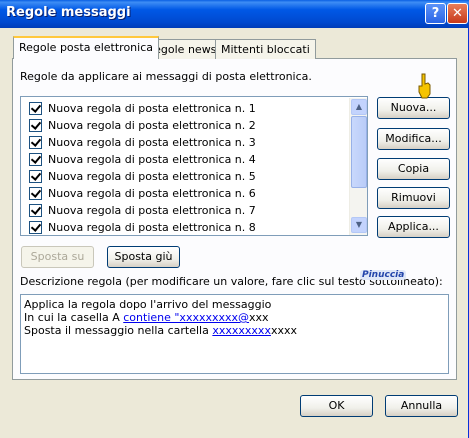 This screenshot has width=469, height=438. What do you see at coordinates (86, 47) in the screenshot?
I see `tab-mail-rules: Regole posta elettronica` at bounding box center [86, 47].